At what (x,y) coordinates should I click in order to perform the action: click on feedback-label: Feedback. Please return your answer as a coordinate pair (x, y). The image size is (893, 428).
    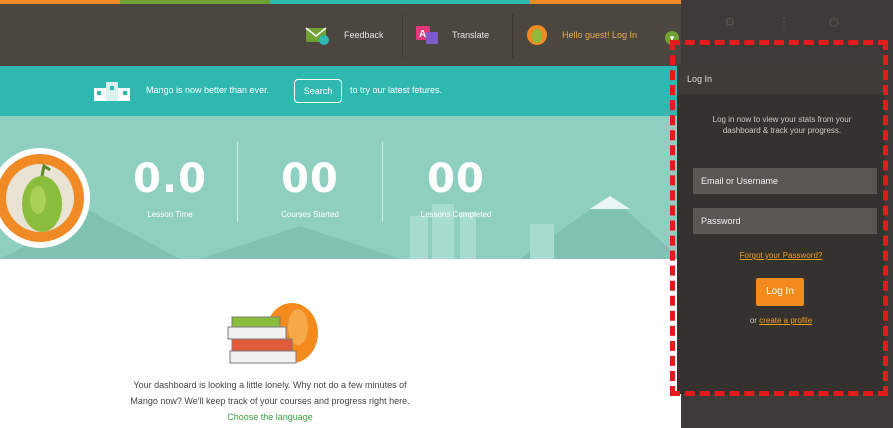
    Looking at the image, I should click on (364, 35).